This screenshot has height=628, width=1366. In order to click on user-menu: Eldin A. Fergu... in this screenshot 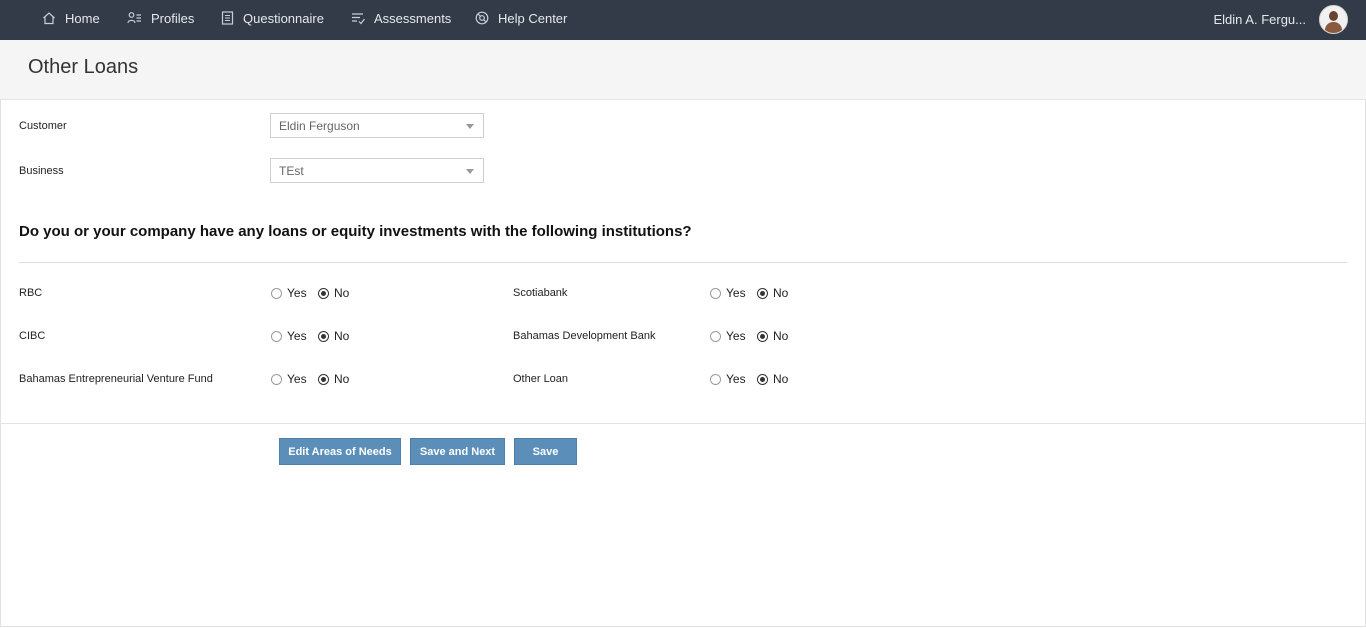, I will do `click(1280, 19)`.